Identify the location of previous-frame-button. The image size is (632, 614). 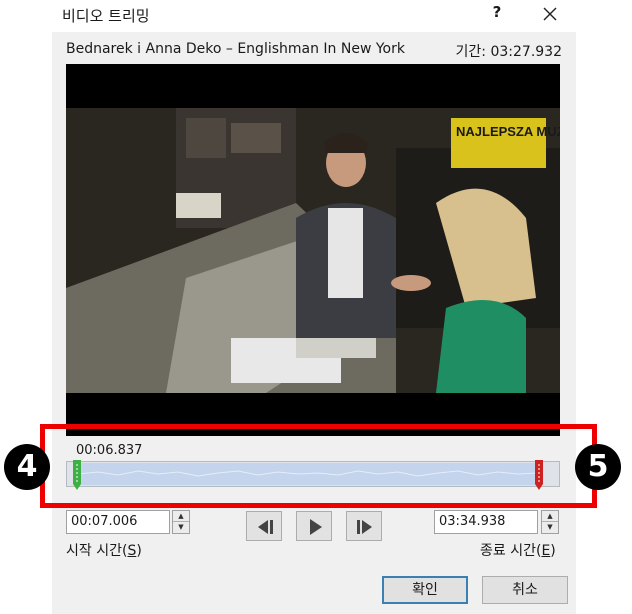
(264, 526).